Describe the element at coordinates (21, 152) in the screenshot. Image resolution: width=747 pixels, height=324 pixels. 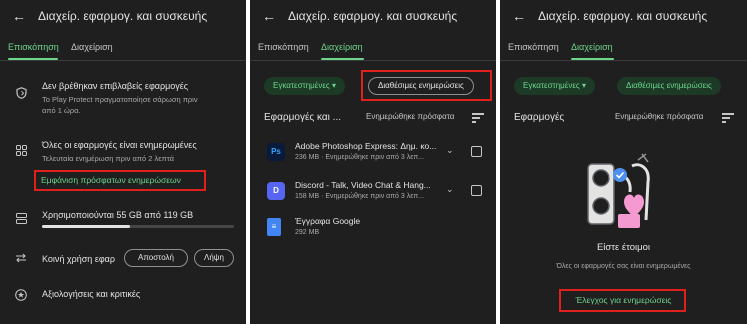
I see `apps-grid-icon` at that location.